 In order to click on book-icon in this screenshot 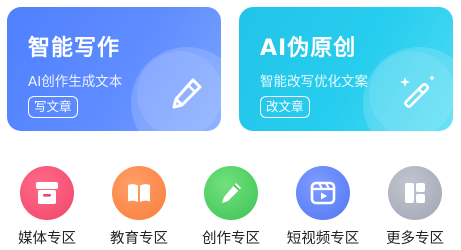, I will do `click(139, 193)`.